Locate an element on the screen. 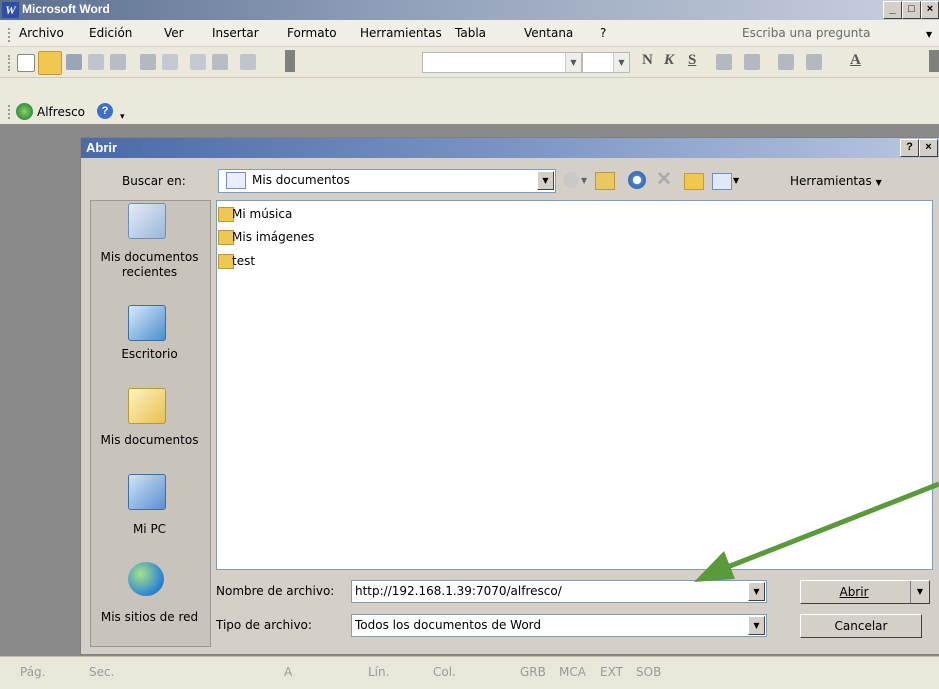 The width and height of the screenshot is (939, 689). arrow-head is located at coordinates (714, 566).